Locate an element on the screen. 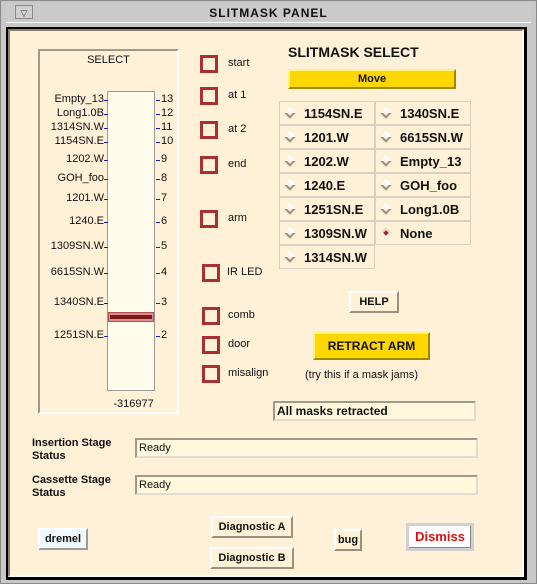  slitmask-option-label: GOH_foo is located at coordinates (429, 185).